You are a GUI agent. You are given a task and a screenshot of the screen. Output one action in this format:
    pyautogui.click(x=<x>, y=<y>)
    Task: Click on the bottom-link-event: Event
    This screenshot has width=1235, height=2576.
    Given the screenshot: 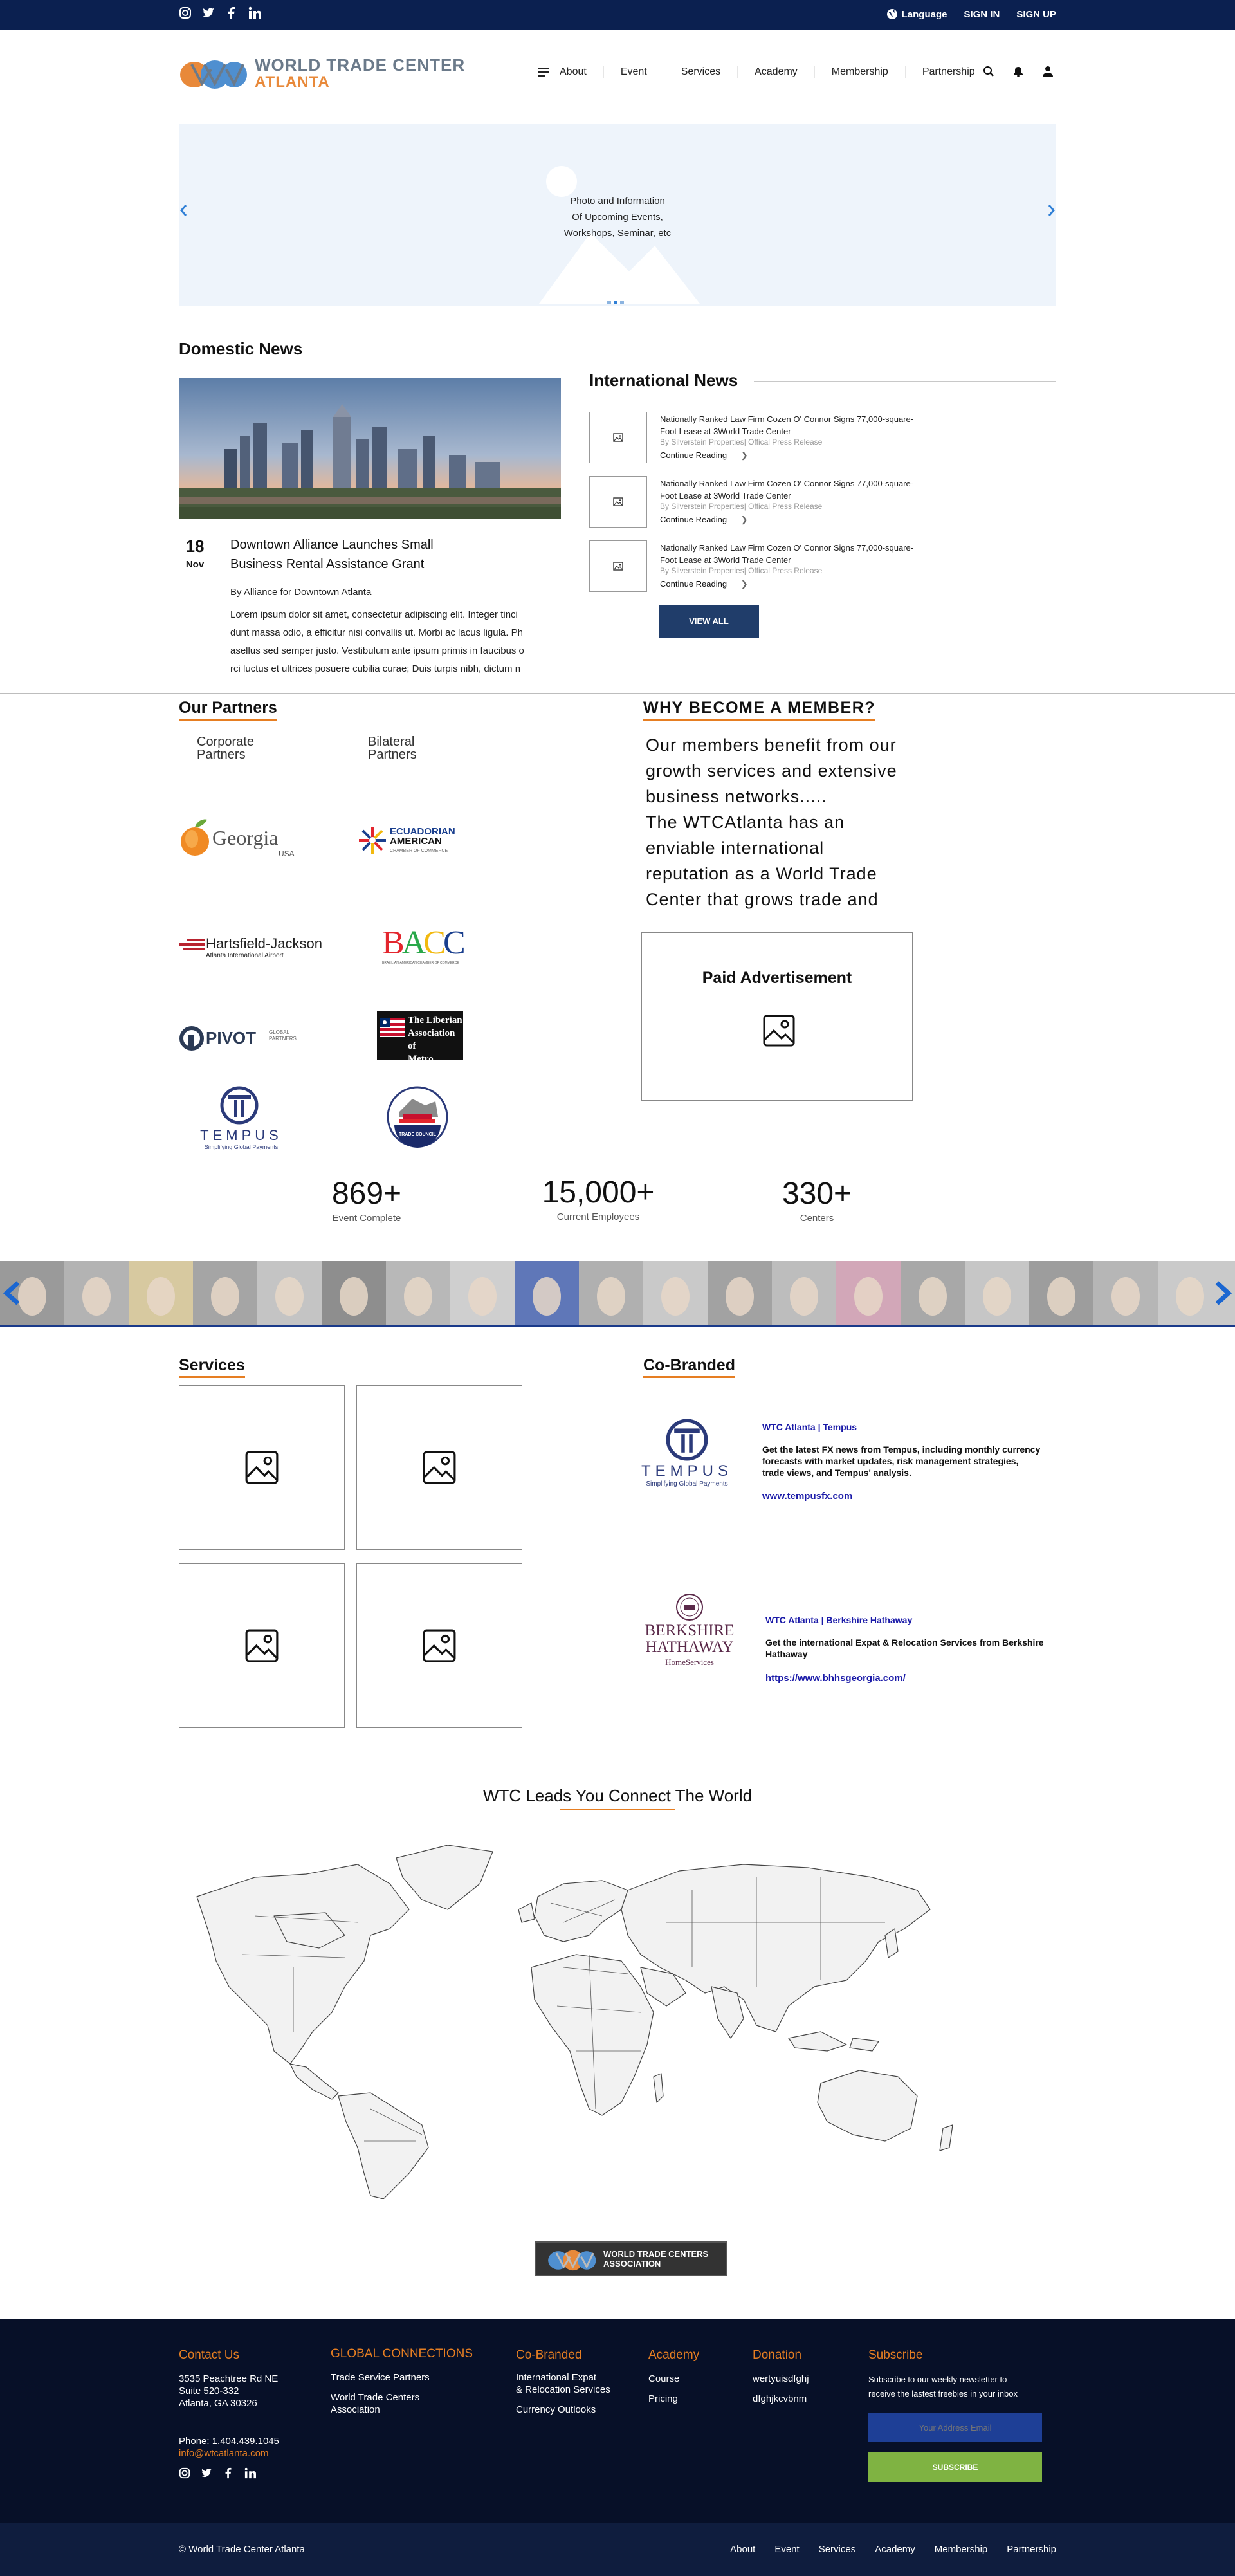 What is the action you would take?
    pyautogui.click(x=786, y=2549)
    